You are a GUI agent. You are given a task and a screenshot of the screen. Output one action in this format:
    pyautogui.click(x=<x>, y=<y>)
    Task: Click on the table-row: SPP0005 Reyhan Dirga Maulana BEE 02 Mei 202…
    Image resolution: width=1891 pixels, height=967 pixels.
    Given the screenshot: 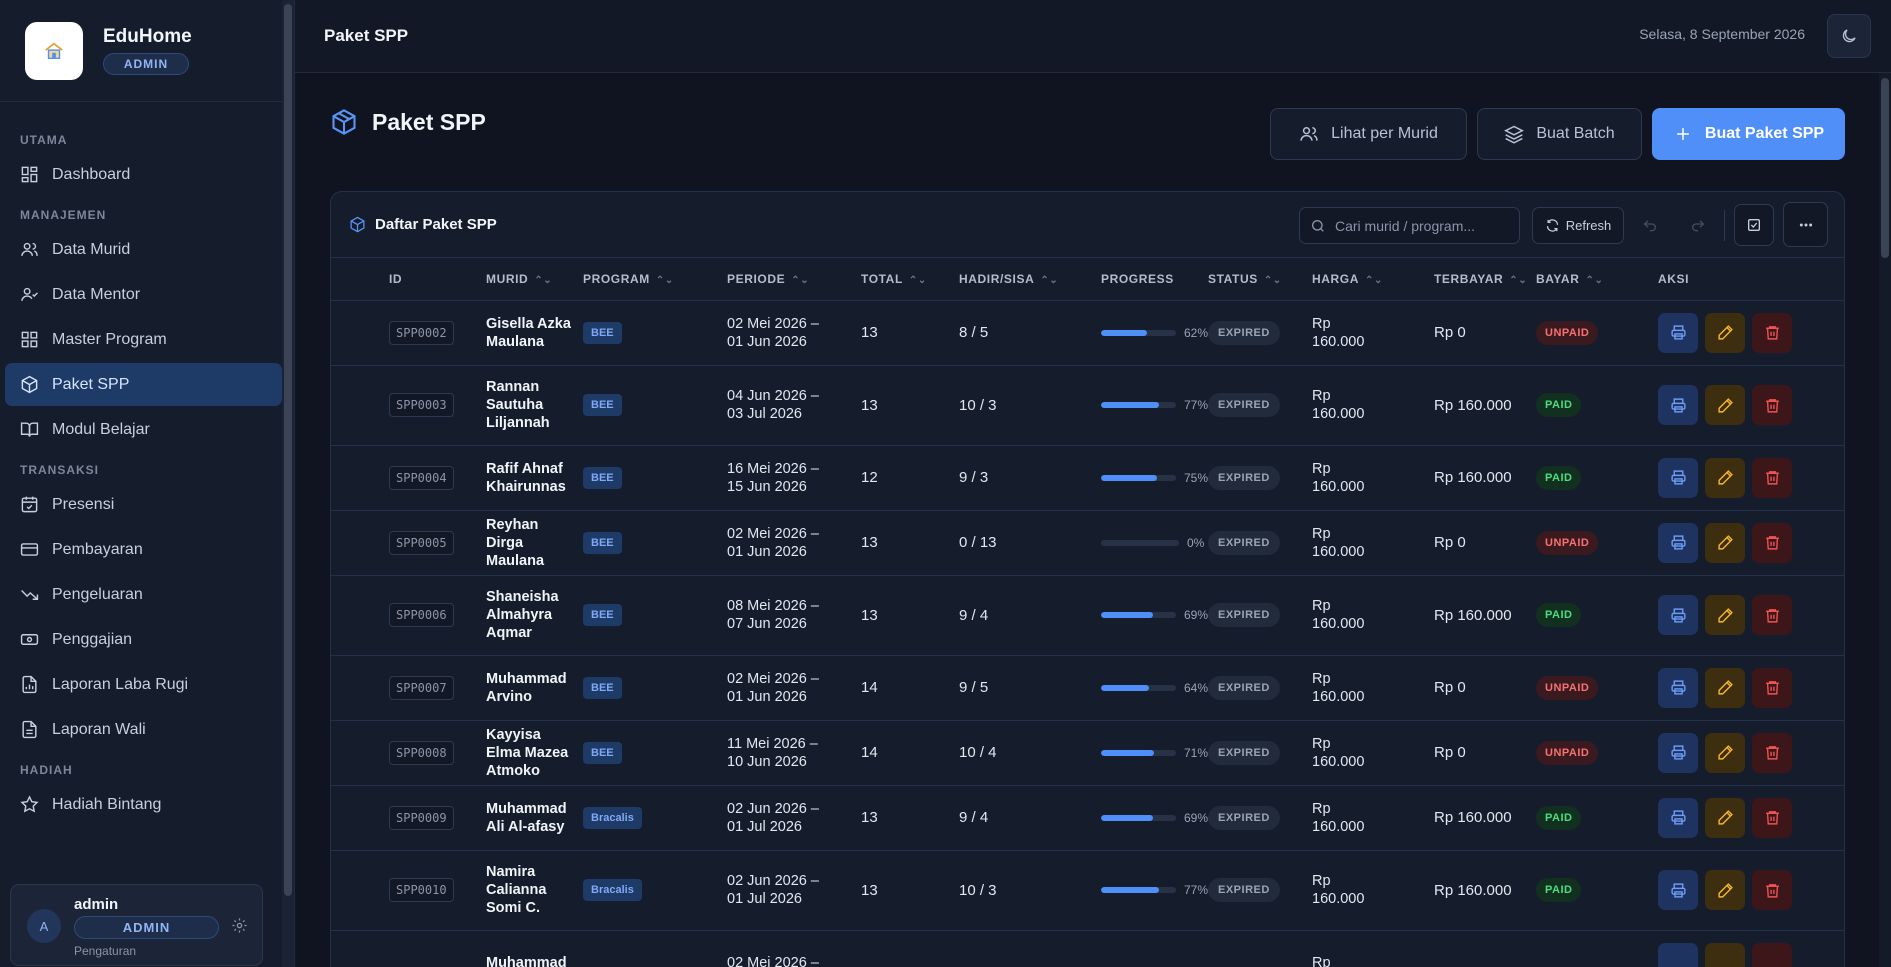 What is the action you would take?
    pyautogui.click(x=1087, y=543)
    